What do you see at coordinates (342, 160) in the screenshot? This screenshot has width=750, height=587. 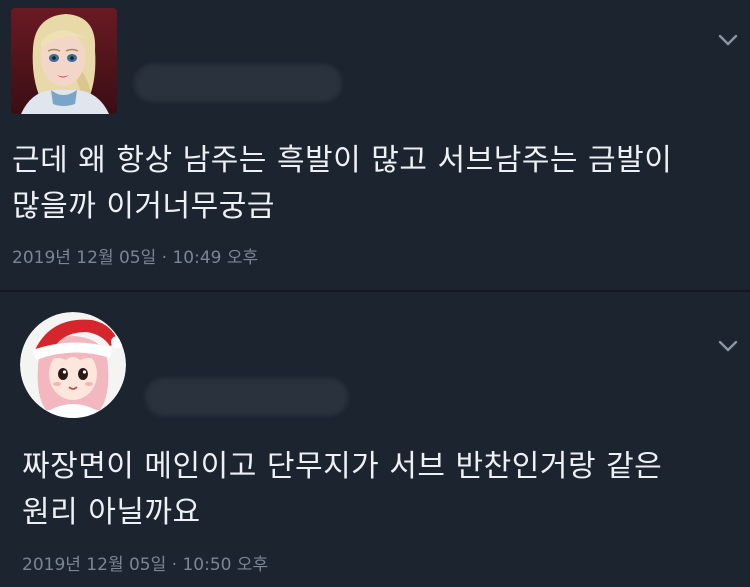 I see `tweet-text-line: 근데 왜 항상 남주는 흑발이 많고 서브남주는 금발이` at bounding box center [342, 160].